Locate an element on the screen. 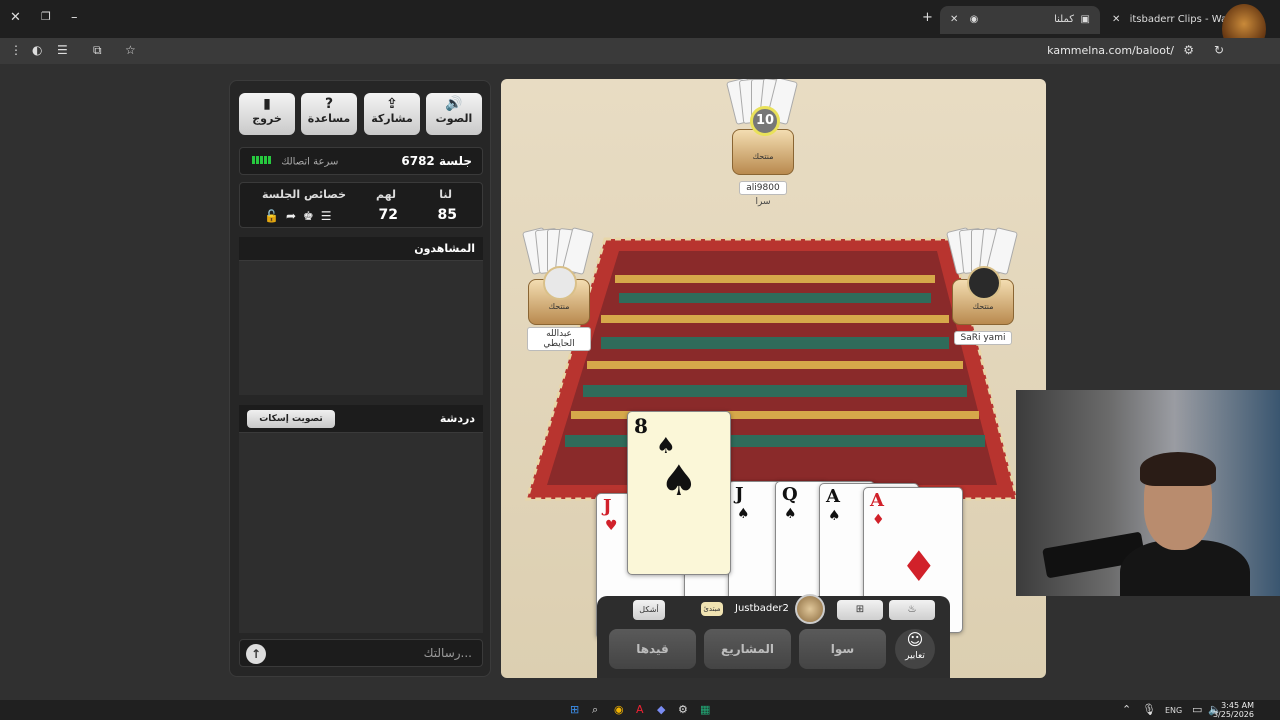 The width and height of the screenshot is (1280, 720). played-card: 8 ♠ ♠ is located at coordinates (679, 493).